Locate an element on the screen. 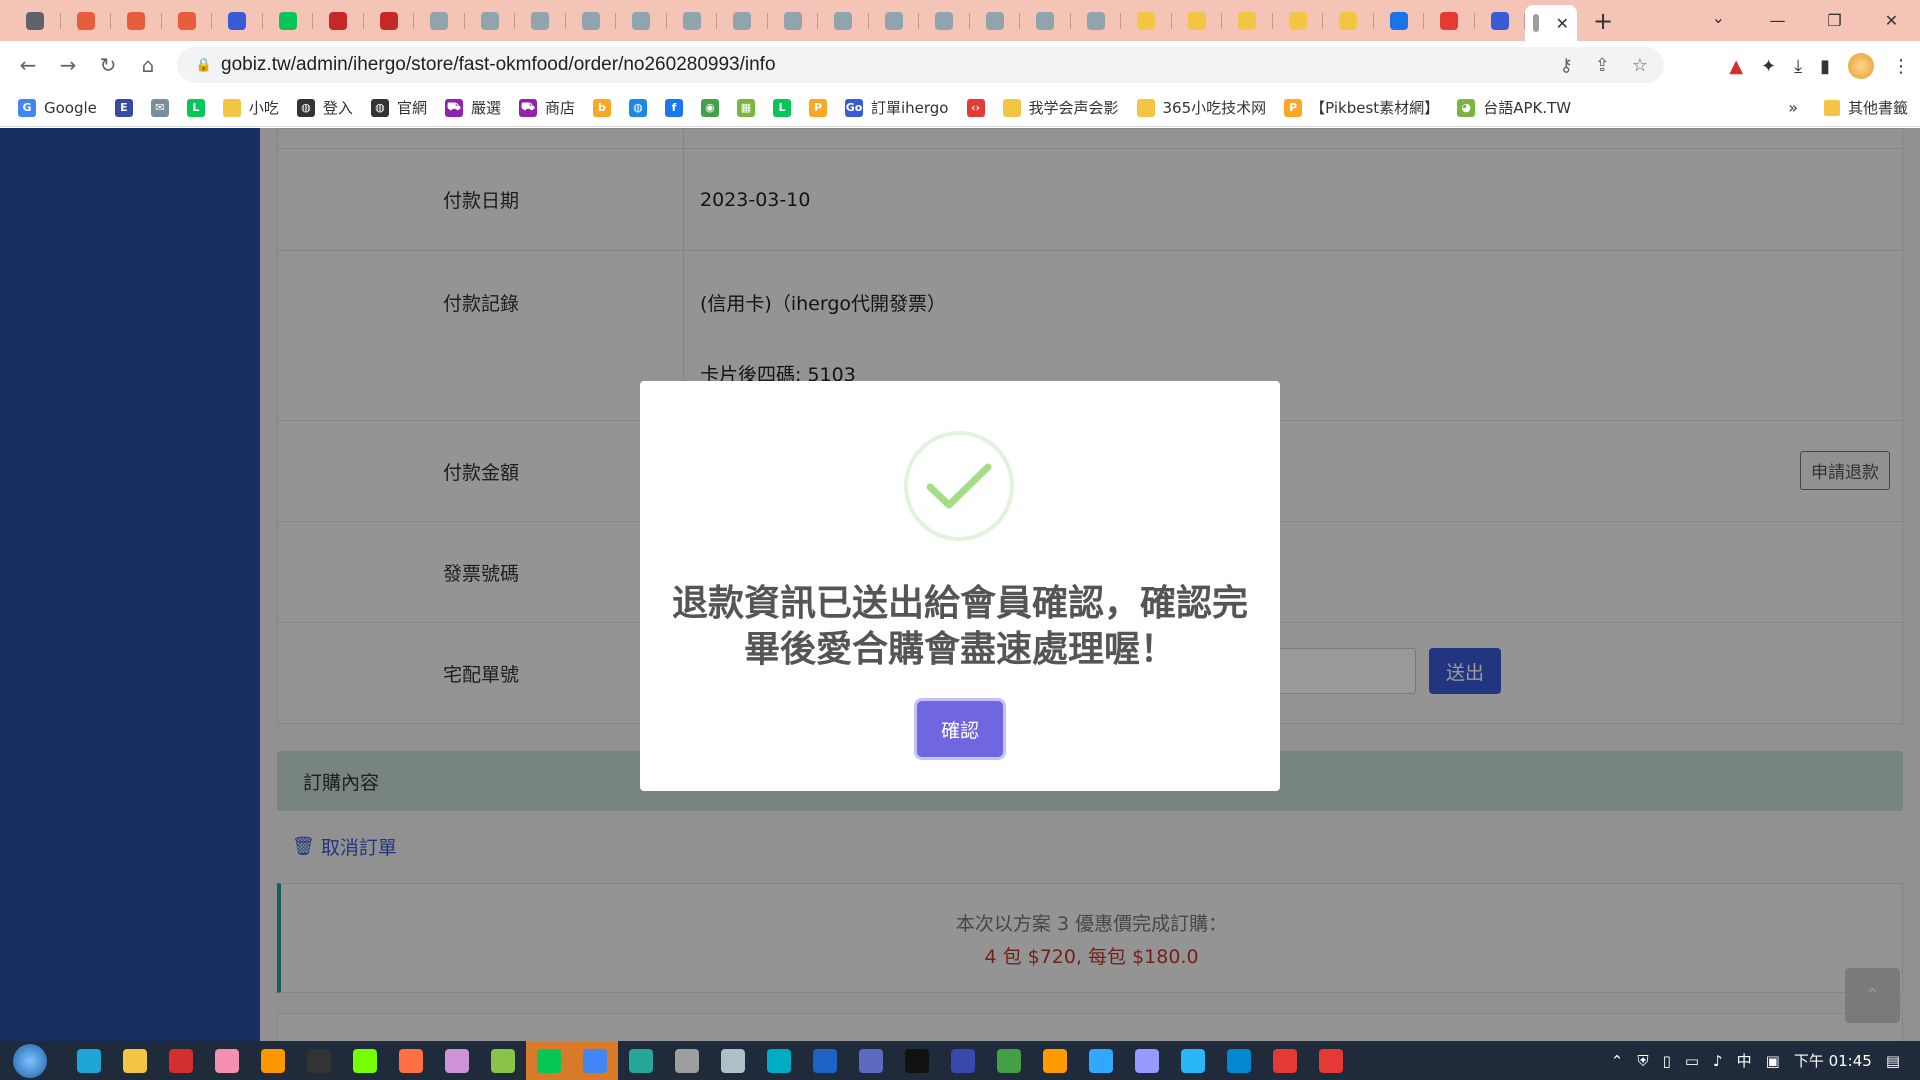 This screenshot has height=1080, width=1920. bookmark-item: ⛟ 商店 is located at coordinates (546, 107).